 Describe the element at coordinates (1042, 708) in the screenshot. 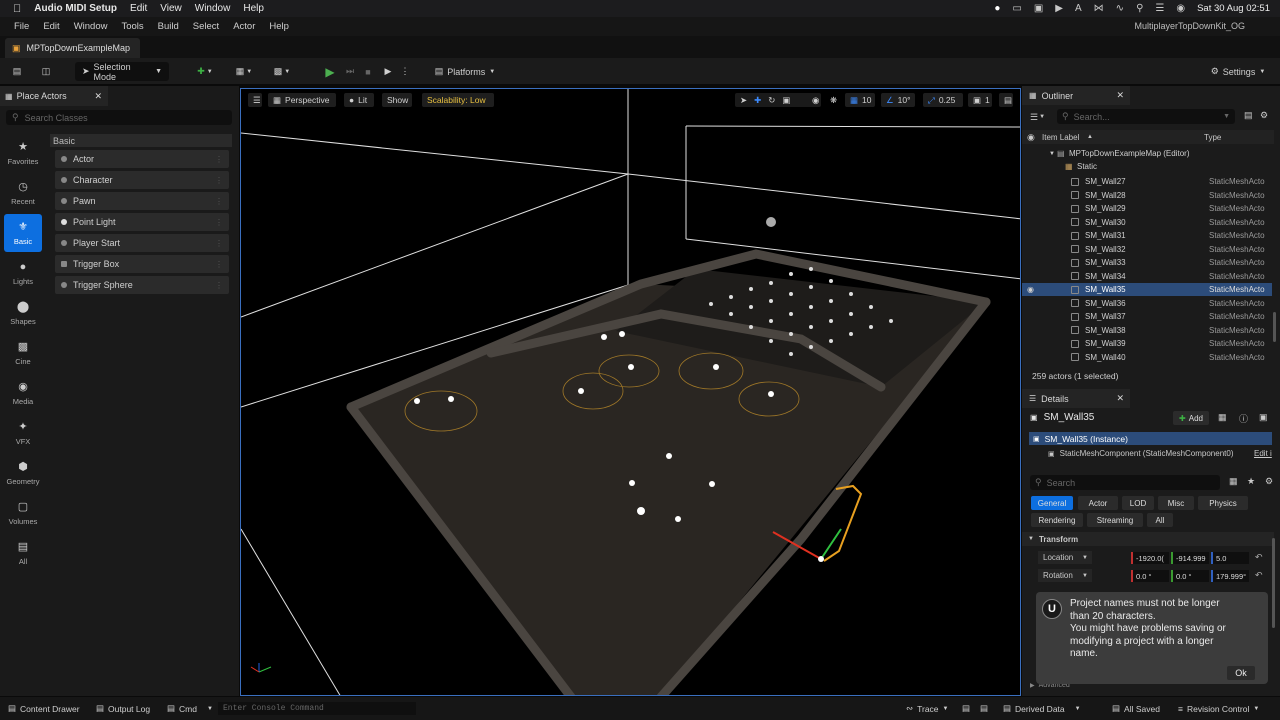

I see `derived-data-dropdown: ▤ Derived Data ▼` at that location.